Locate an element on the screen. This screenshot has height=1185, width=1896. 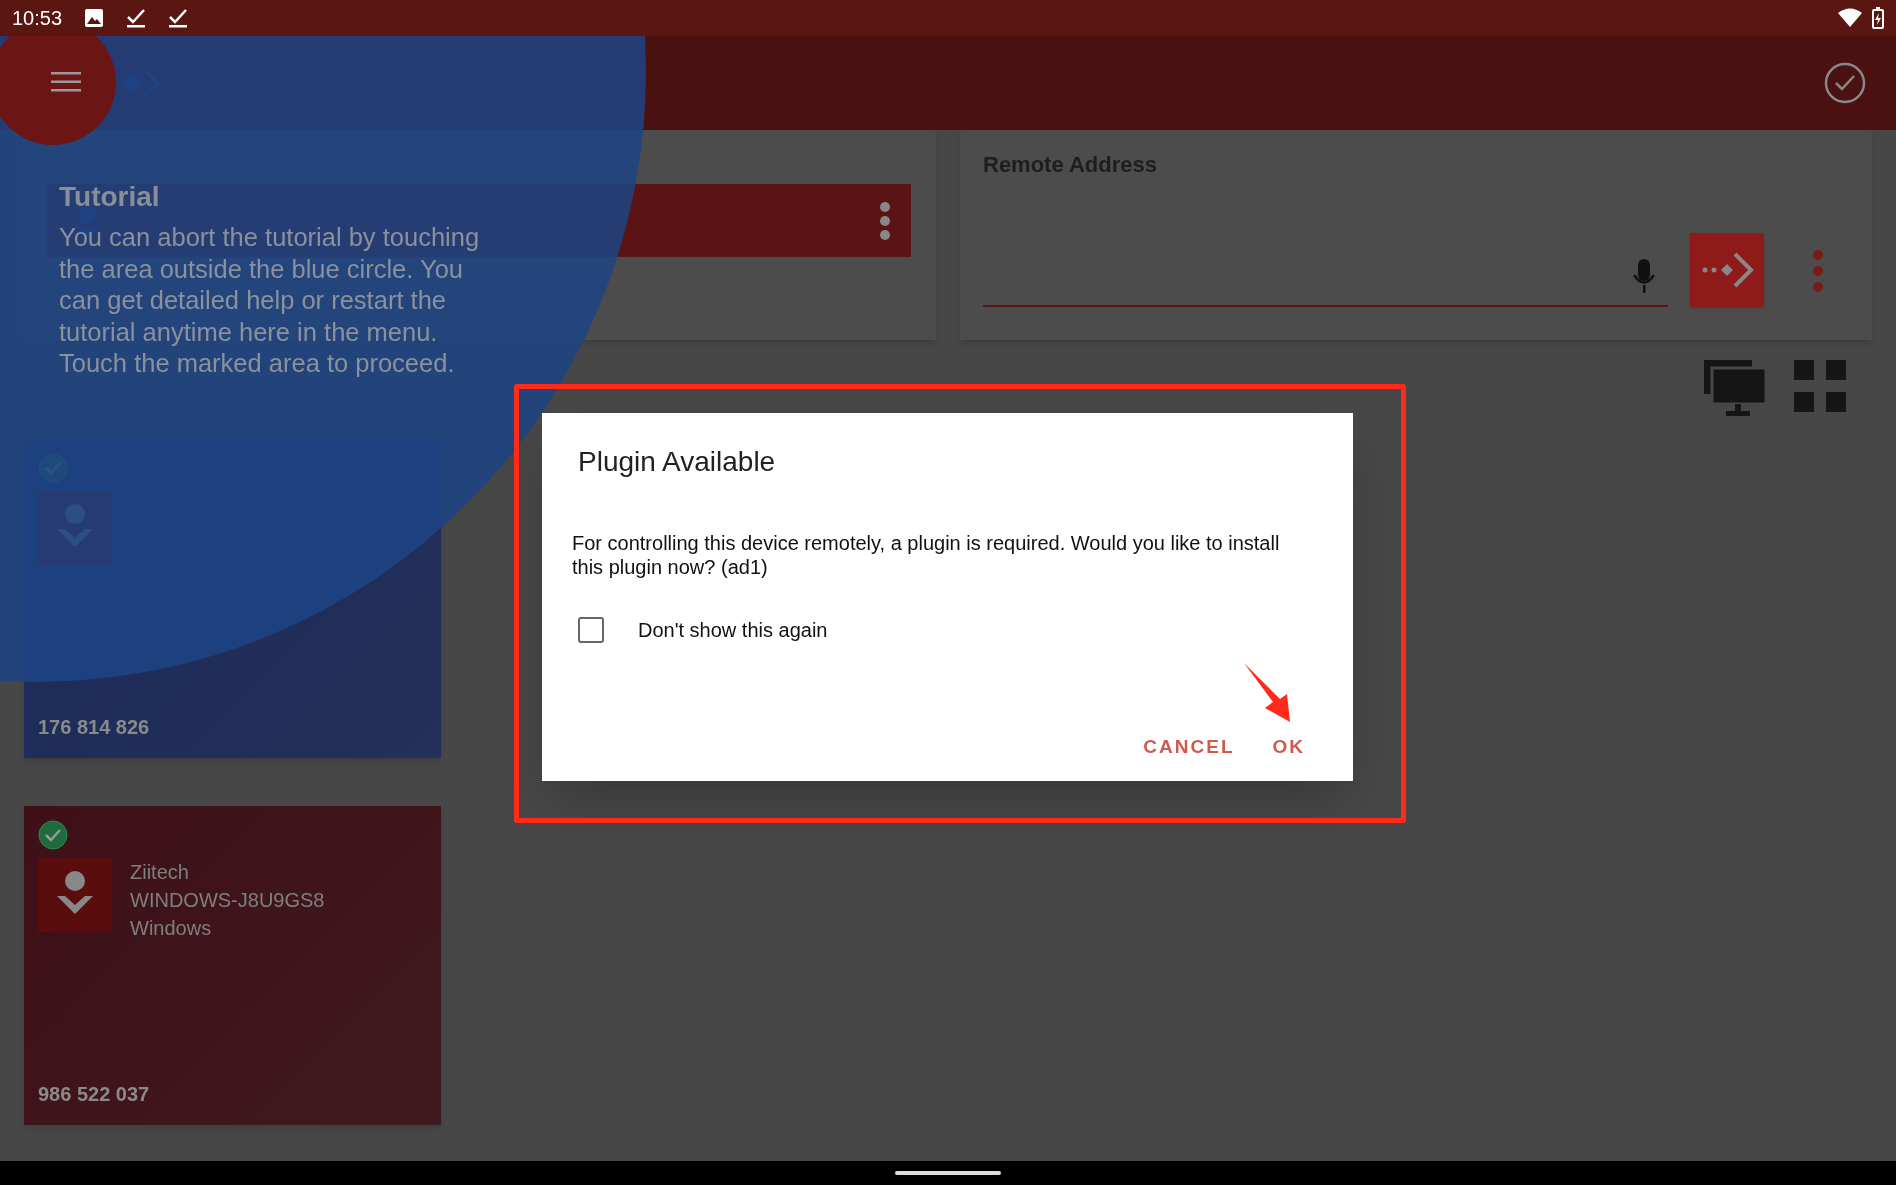
session-number: 986 522 037 is located at coordinates (94, 1094).